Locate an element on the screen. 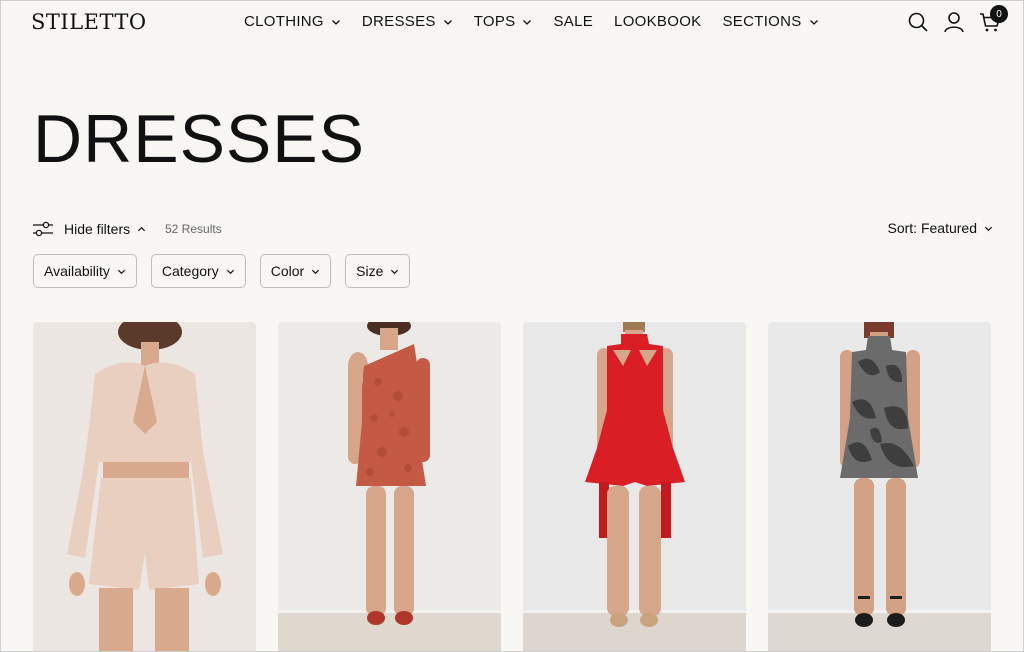  filter-sliders-icon is located at coordinates (43, 229).